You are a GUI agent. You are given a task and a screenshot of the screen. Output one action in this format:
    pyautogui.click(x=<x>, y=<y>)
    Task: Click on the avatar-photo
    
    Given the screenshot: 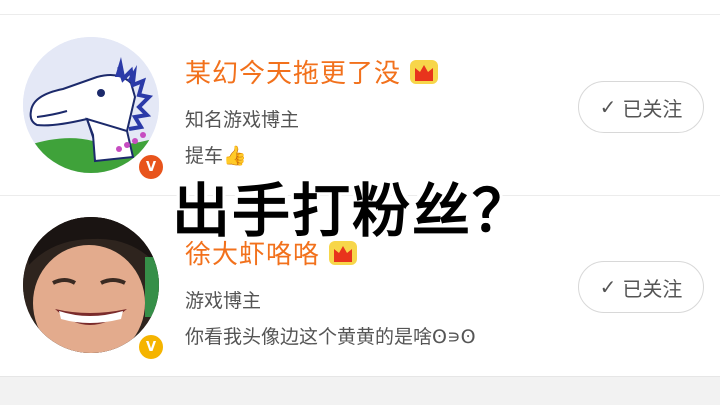 What is the action you would take?
    pyautogui.click(x=91, y=285)
    